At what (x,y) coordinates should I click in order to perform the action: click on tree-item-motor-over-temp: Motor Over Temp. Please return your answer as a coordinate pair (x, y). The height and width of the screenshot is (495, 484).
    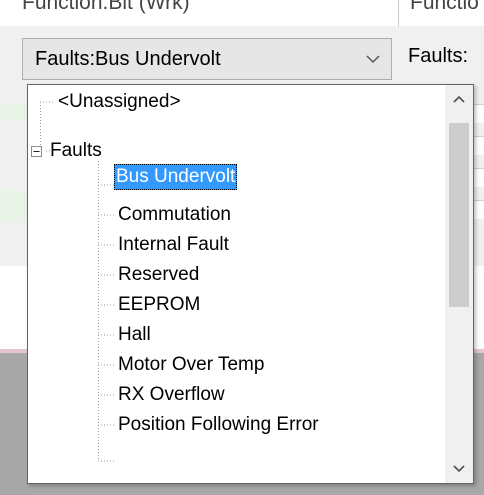
    Looking at the image, I should click on (191, 365).